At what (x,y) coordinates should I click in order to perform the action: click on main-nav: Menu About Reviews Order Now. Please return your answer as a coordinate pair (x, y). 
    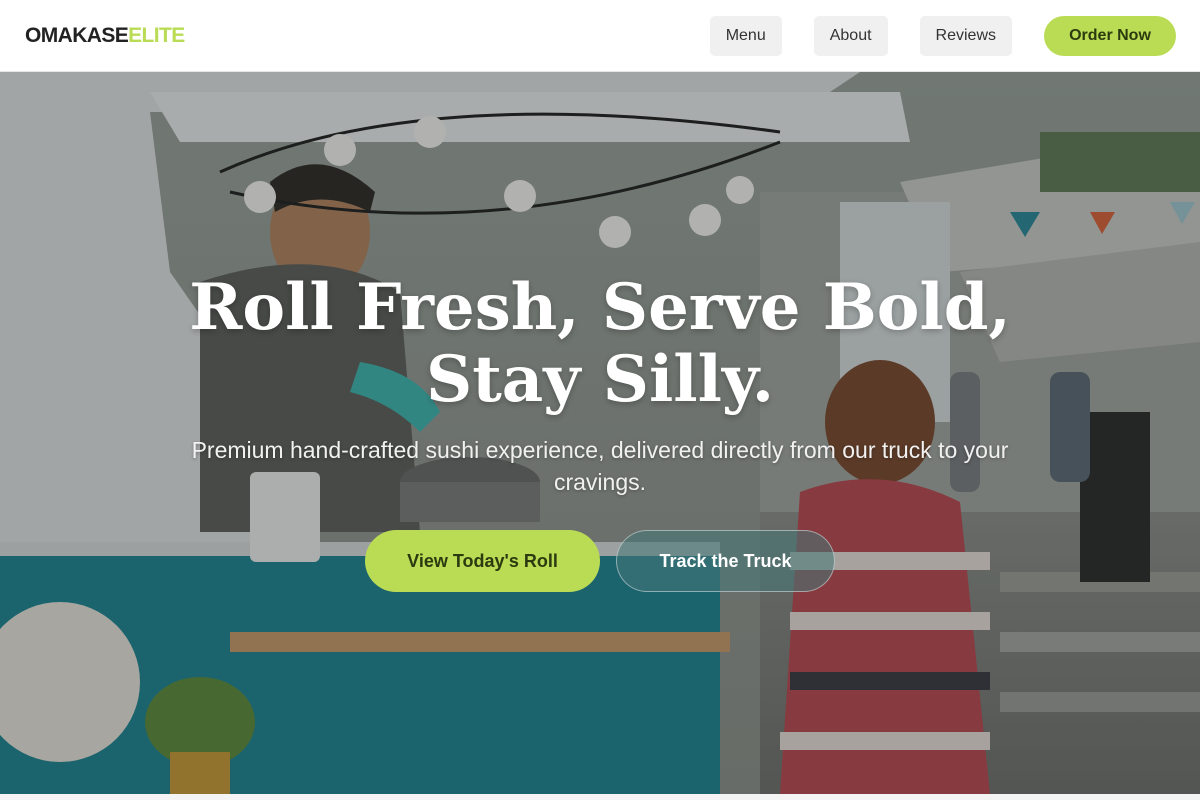
    Looking at the image, I should click on (942, 35).